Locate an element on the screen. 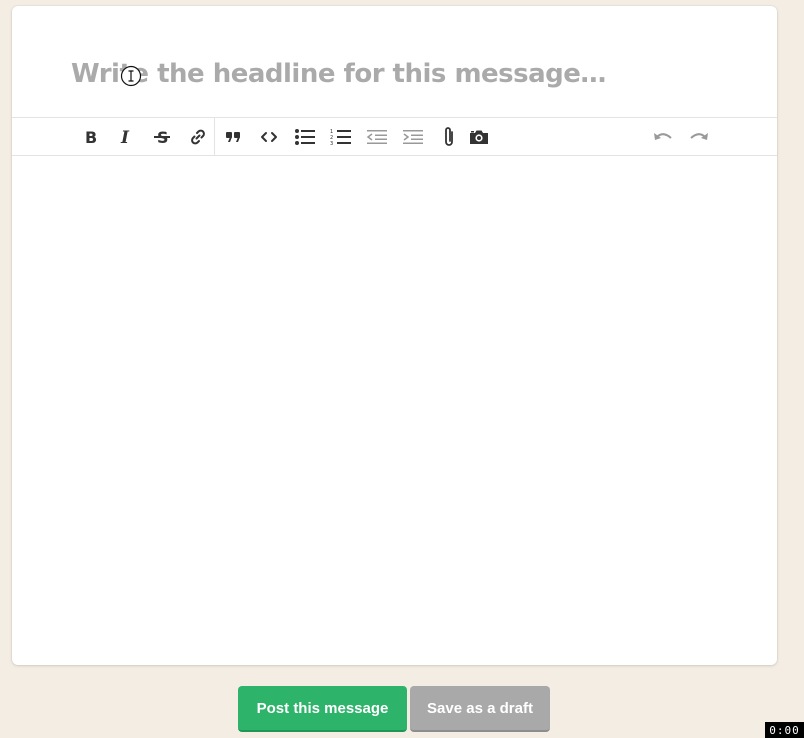 This screenshot has width=804, height=738. toolbar-divider is located at coordinates (214, 136).